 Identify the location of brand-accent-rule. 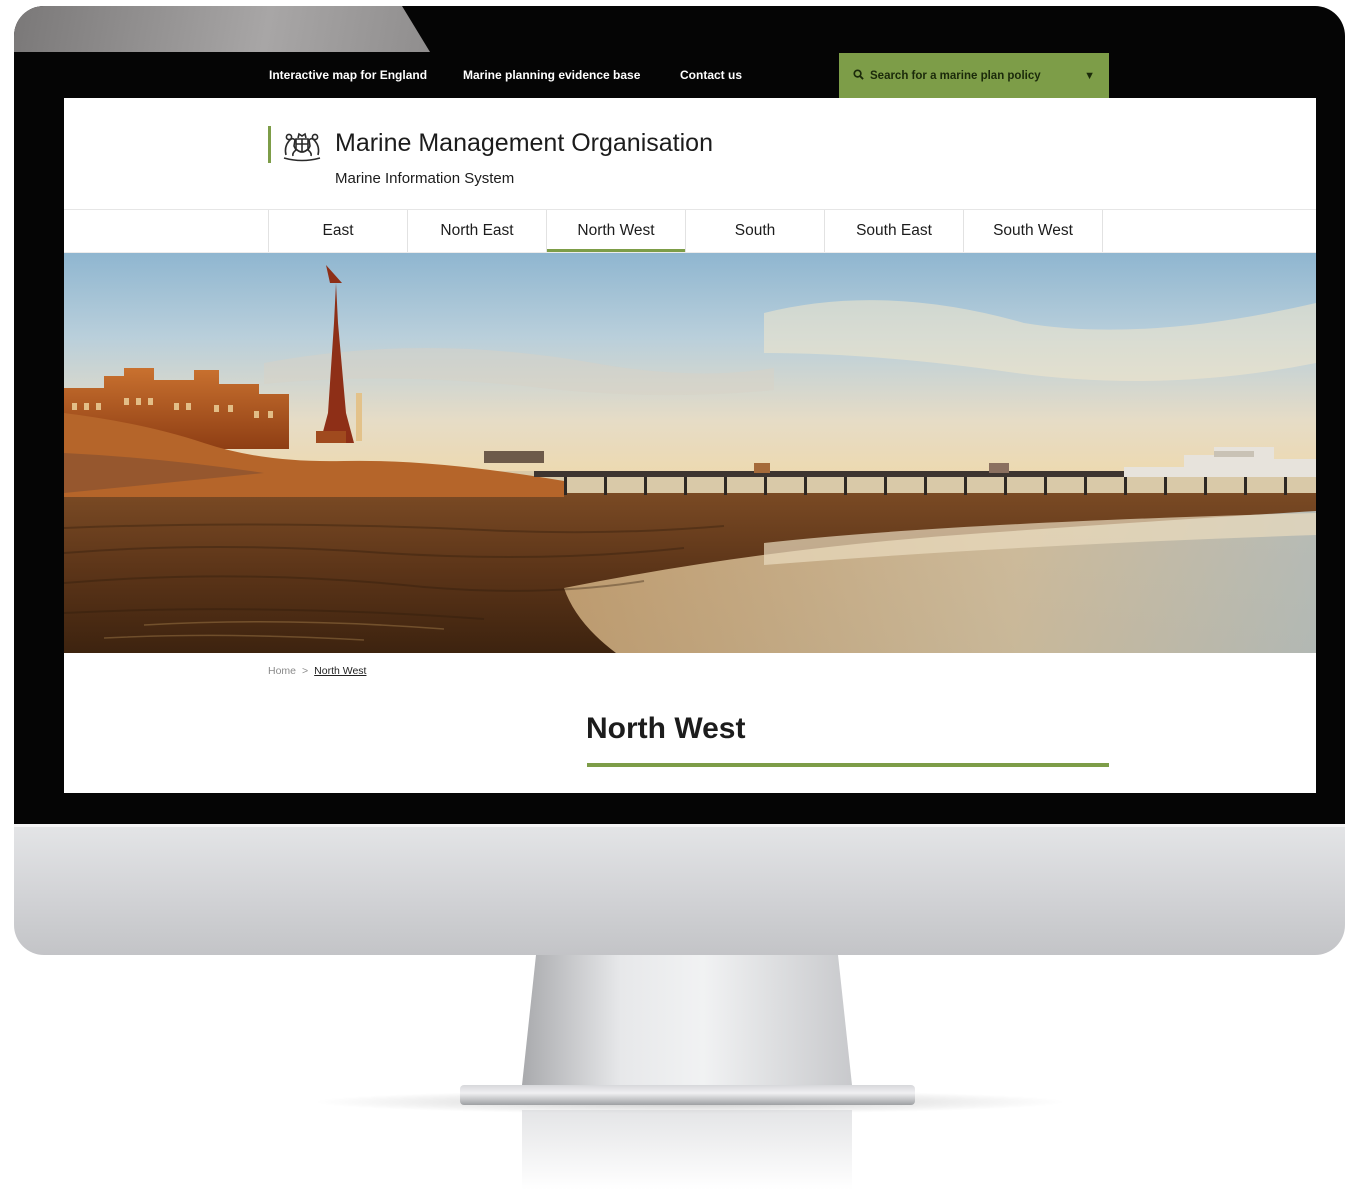
(269, 144).